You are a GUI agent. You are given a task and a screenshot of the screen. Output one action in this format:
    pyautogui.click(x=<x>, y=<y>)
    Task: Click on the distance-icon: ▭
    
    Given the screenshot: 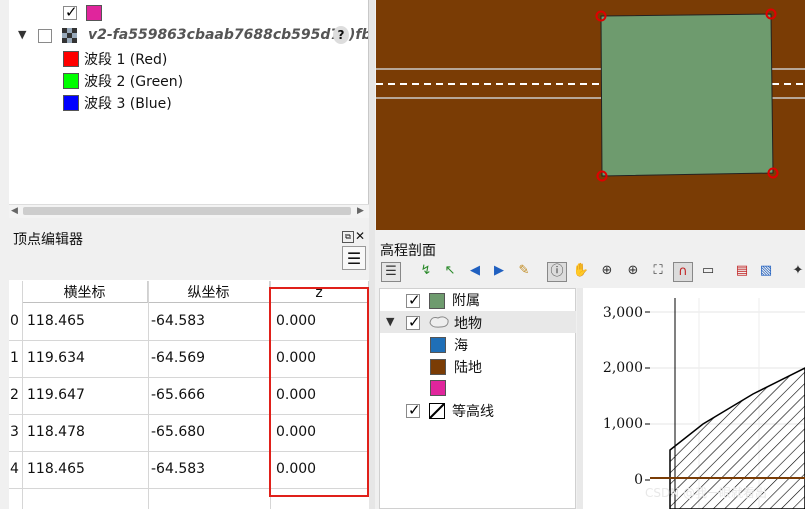 What is the action you would take?
    pyautogui.click(x=708, y=271)
    